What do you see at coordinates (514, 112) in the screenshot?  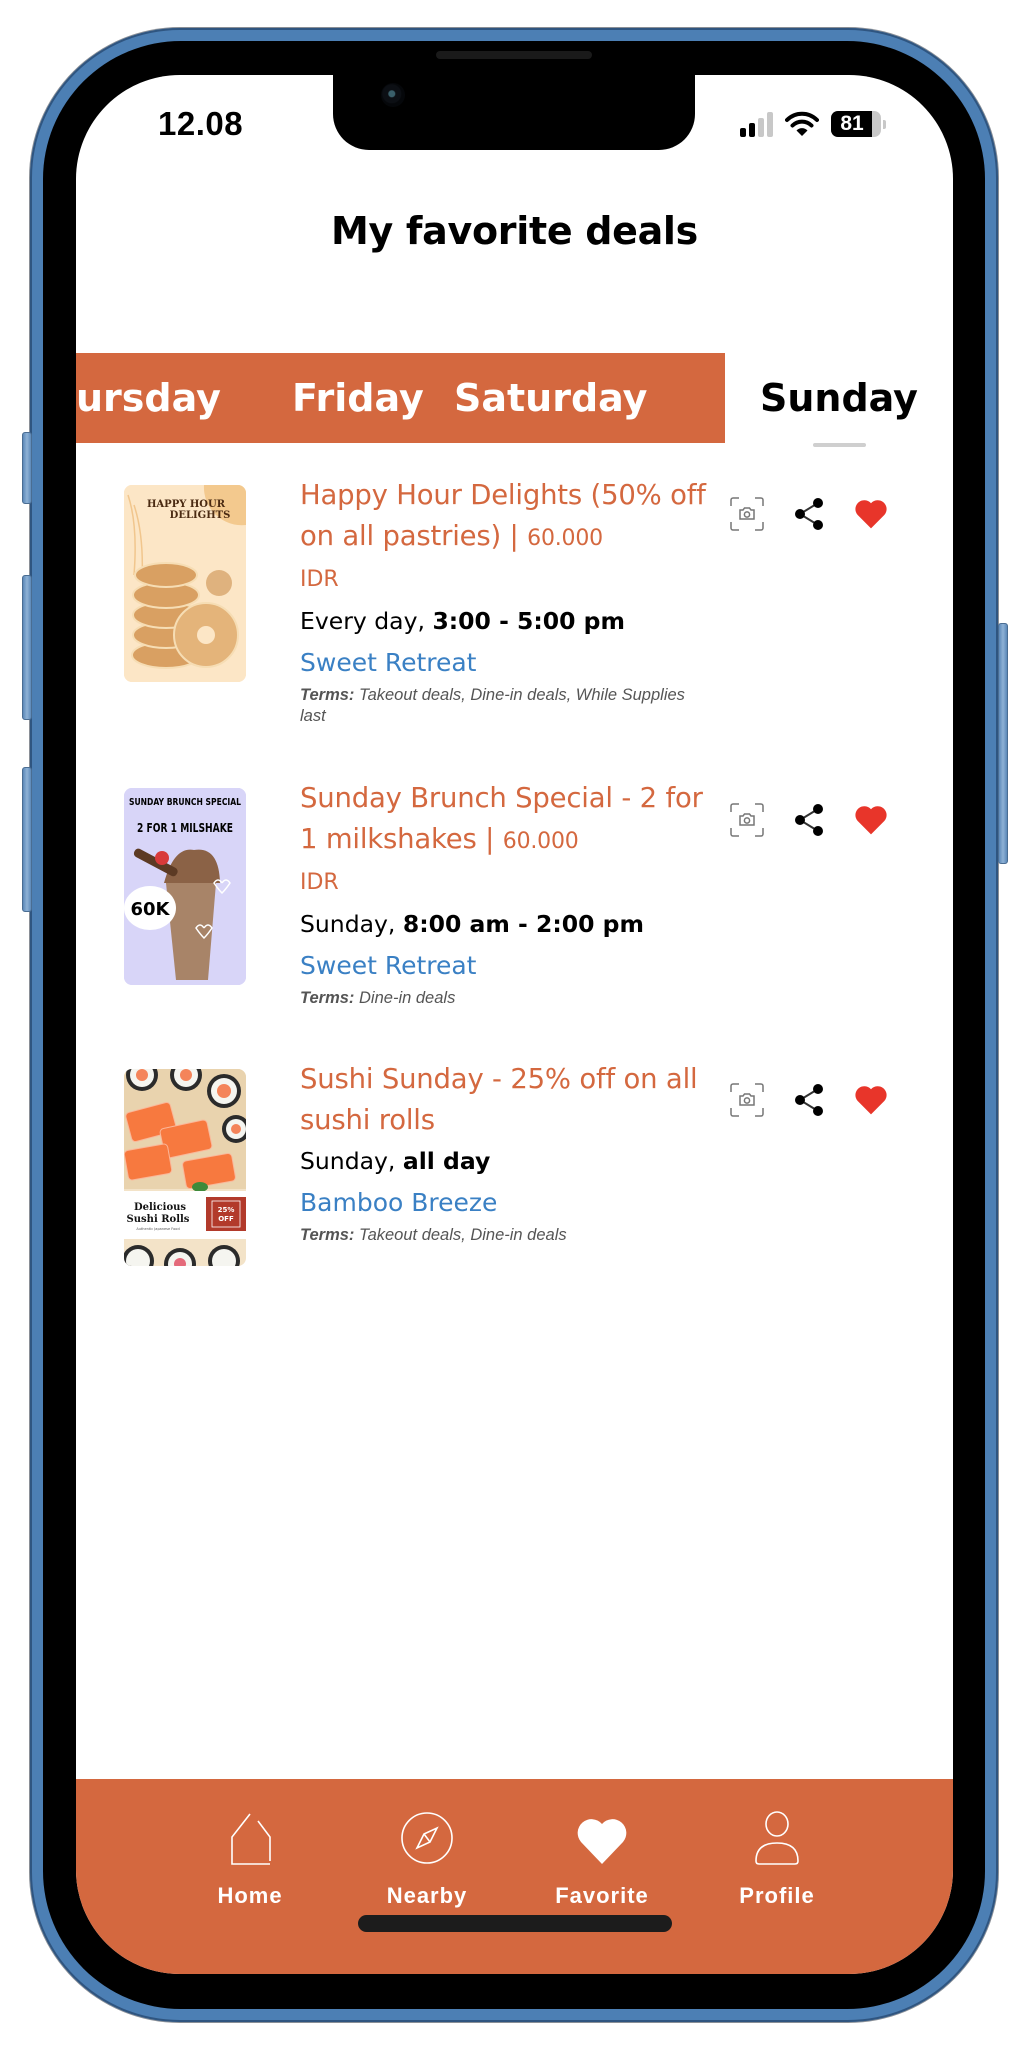 I see `notch` at bounding box center [514, 112].